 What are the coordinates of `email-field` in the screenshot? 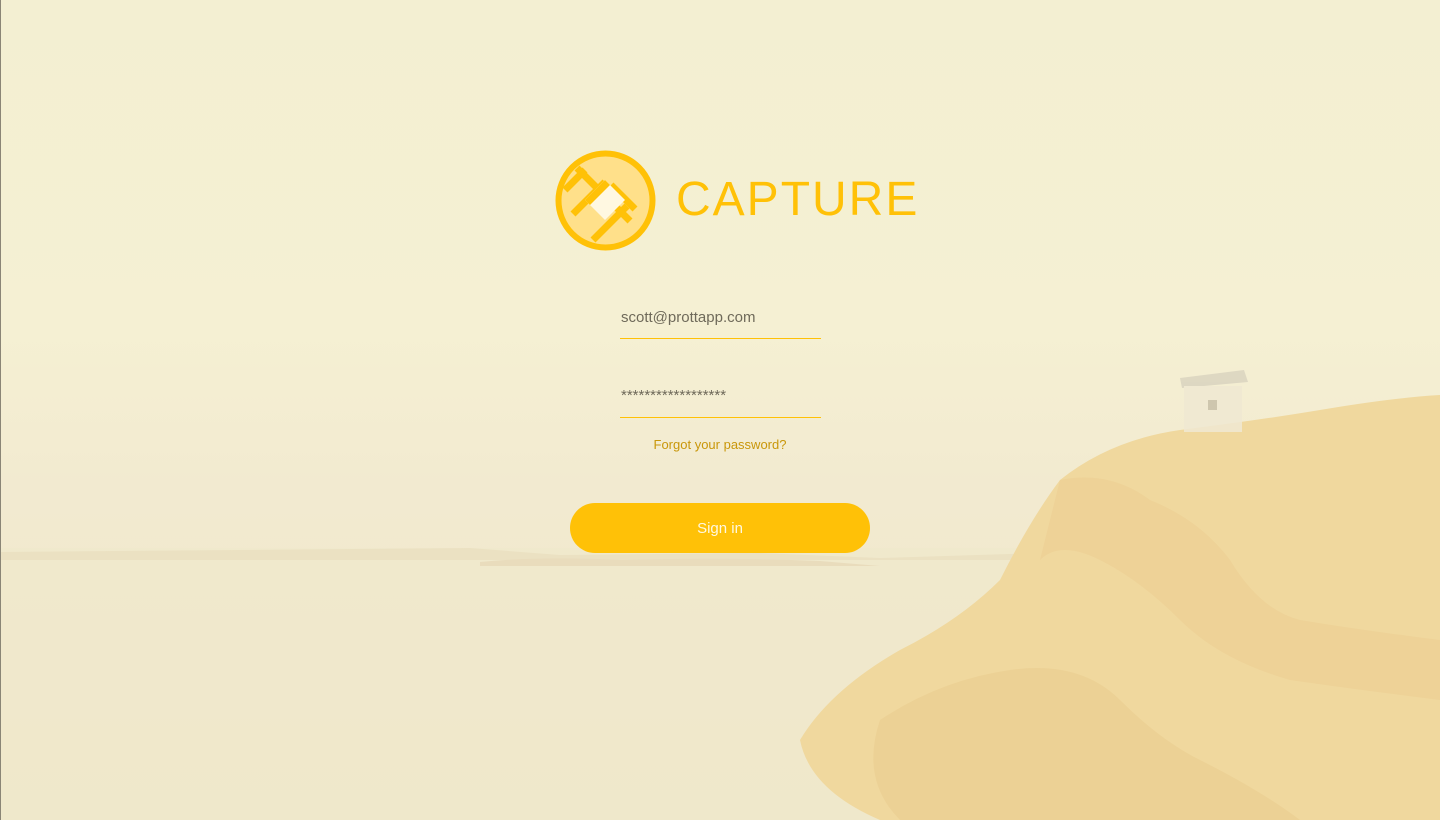 It's located at (720, 317).